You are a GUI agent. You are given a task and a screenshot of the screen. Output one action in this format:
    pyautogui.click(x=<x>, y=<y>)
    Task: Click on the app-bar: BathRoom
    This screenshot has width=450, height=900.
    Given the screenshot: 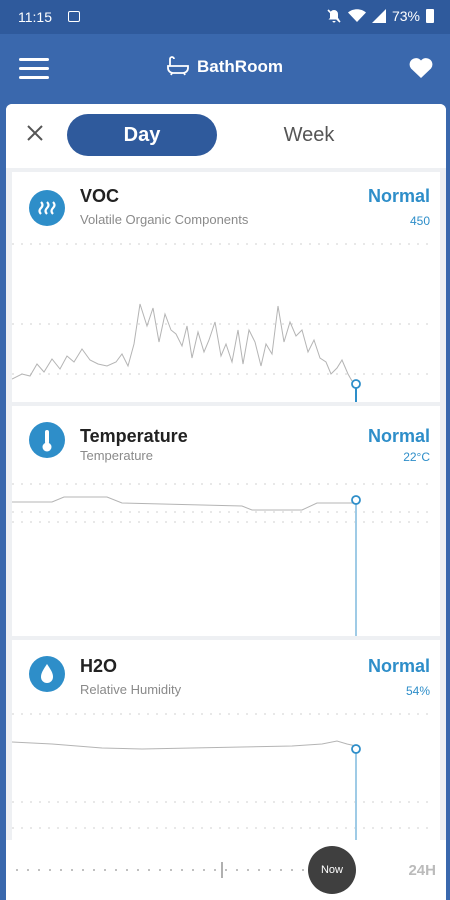 What is the action you would take?
    pyautogui.click(x=225, y=69)
    